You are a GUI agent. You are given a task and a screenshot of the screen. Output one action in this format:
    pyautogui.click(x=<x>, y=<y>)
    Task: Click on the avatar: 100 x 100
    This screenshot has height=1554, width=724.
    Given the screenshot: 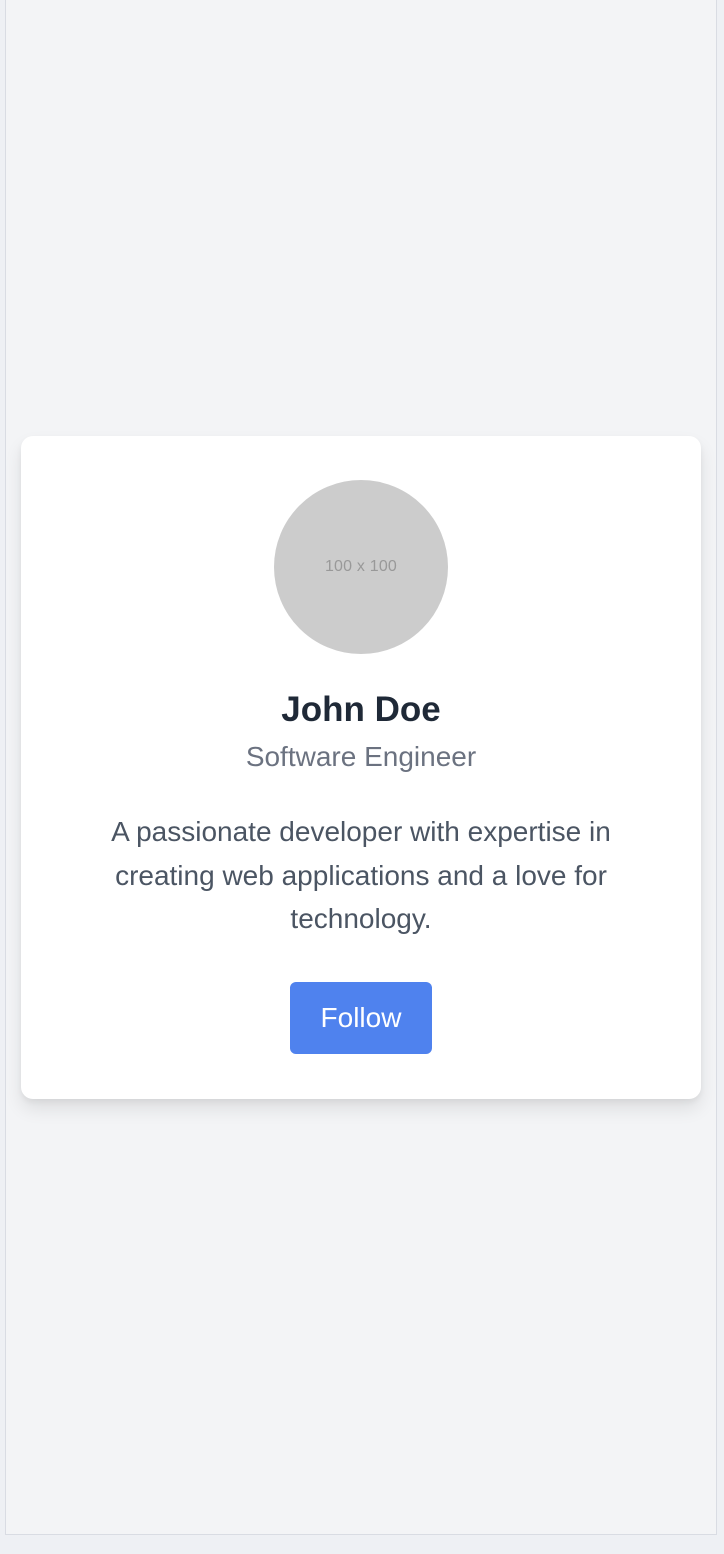 What is the action you would take?
    pyautogui.click(x=361, y=567)
    